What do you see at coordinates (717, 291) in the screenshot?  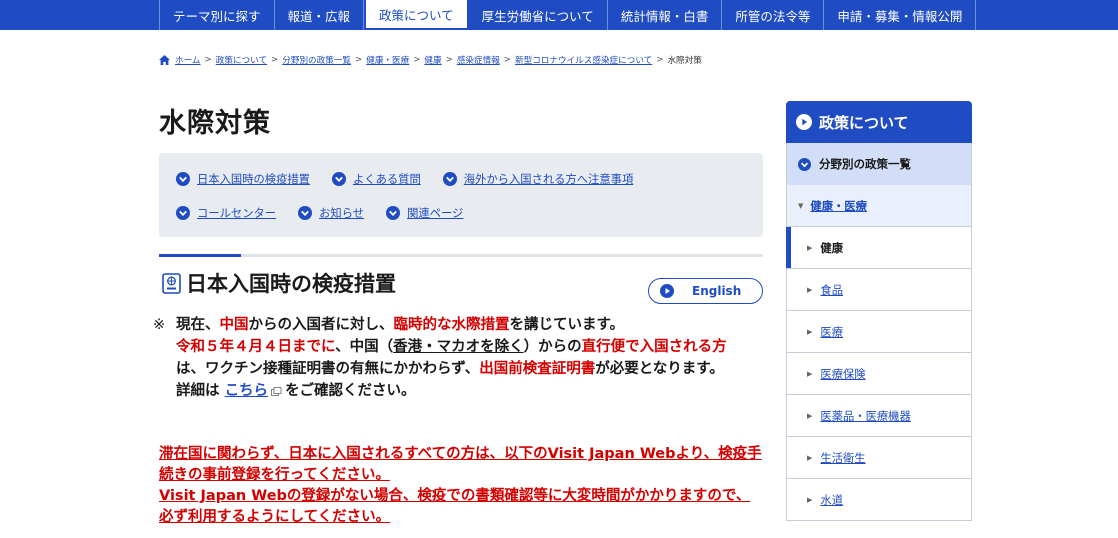 I see `english-button-label: English` at bounding box center [717, 291].